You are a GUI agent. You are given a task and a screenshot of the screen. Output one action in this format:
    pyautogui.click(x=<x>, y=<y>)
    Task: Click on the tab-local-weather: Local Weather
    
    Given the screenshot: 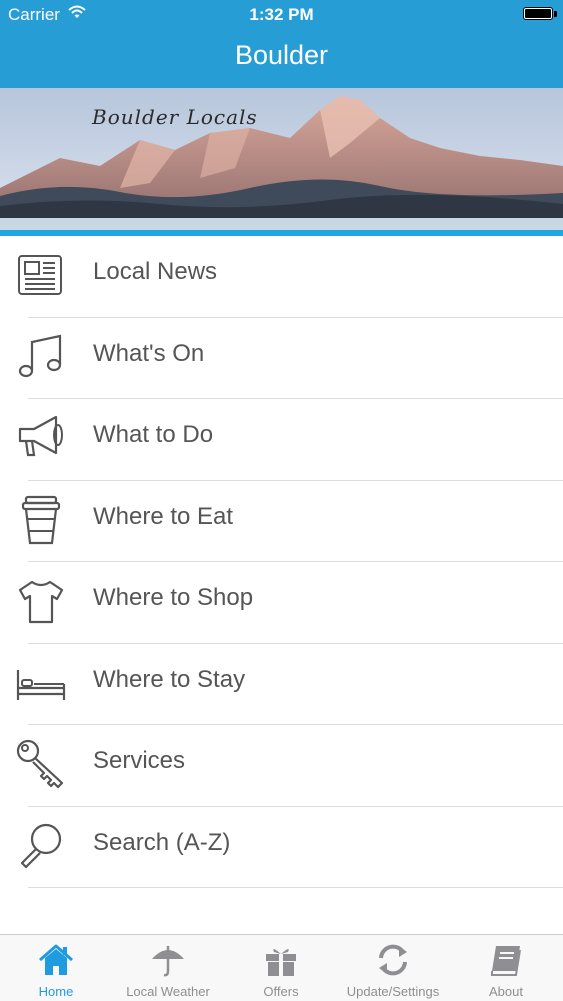 What is the action you would take?
    pyautogui.click(x=168, y=968)
    